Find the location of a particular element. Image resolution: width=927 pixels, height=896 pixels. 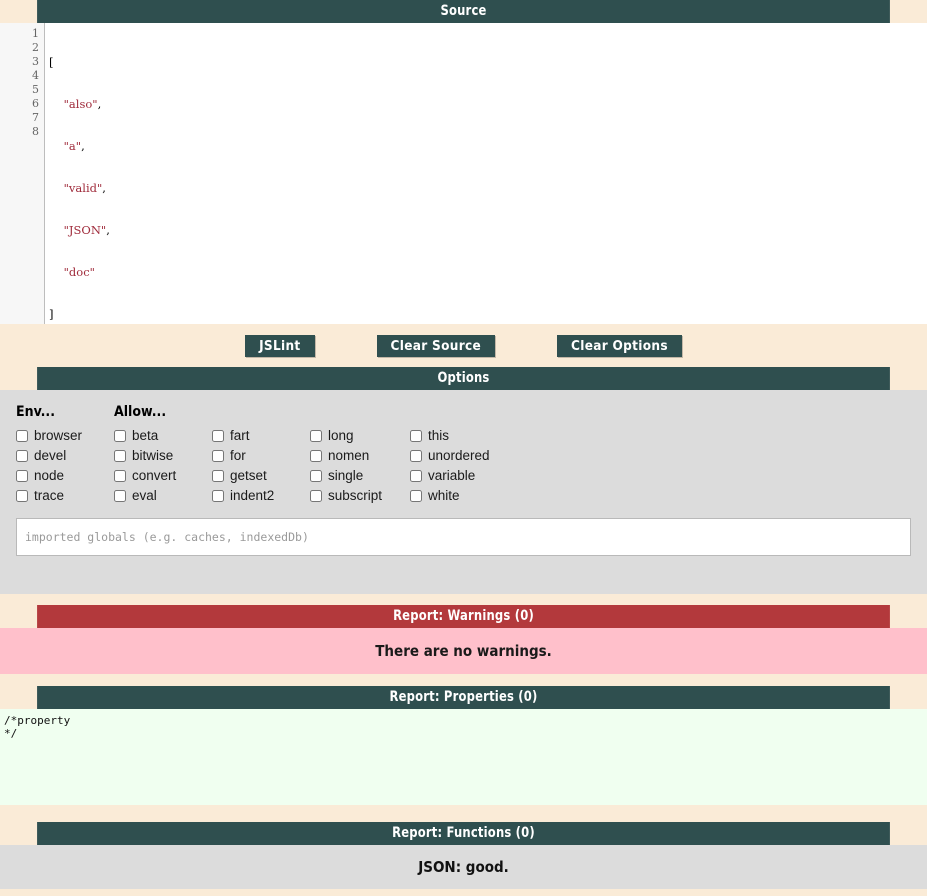

option-label: eval is located at coordinates (144, 495).